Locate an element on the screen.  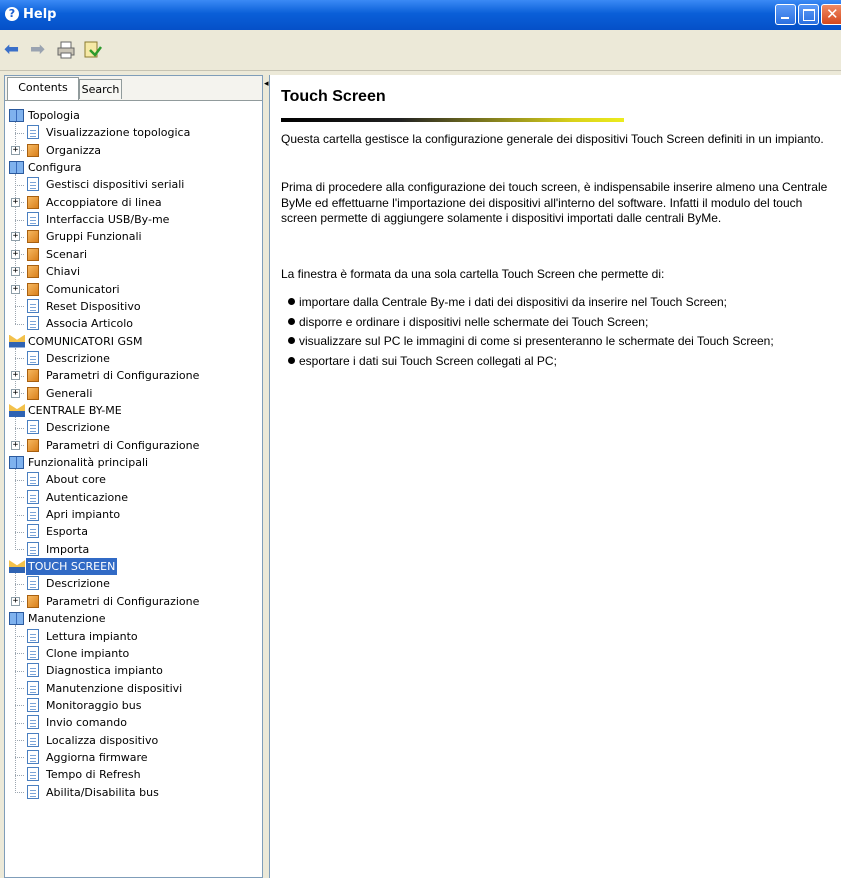
tree-item: Apri impianto is located at coordinates (133, 514).